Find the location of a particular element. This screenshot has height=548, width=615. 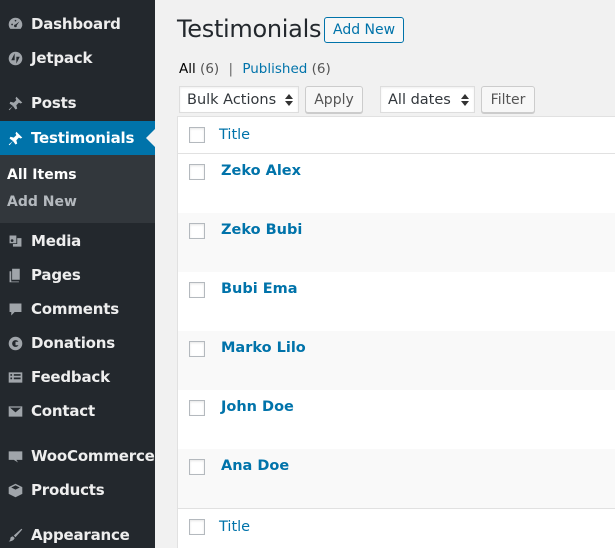

bulk-actions-value: Bulk Actions is located at coordinates (232, 99).